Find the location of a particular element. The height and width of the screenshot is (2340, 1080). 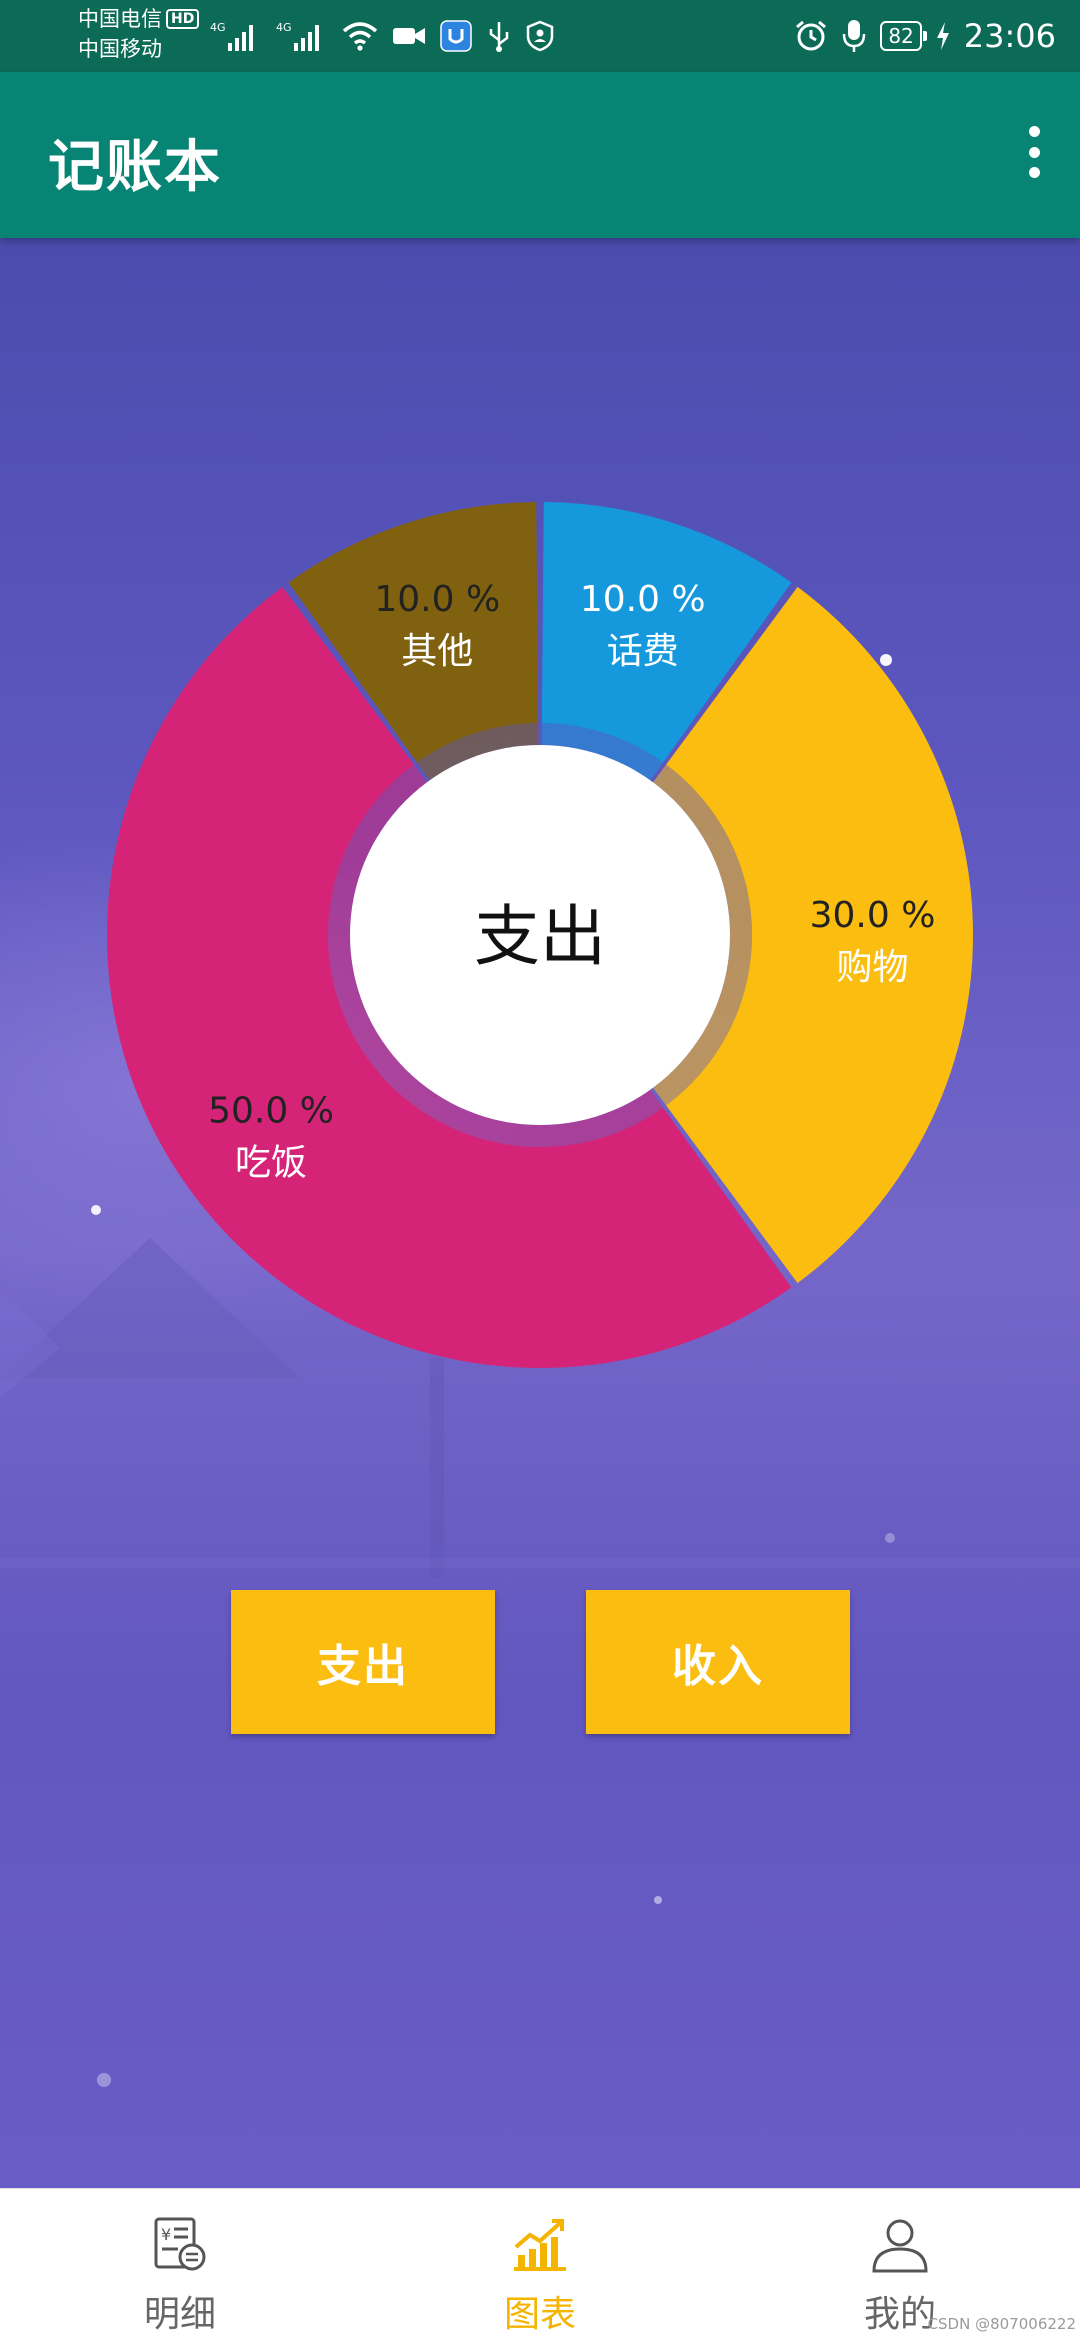

nav-detail: ¥ 明细 is located at coordinates (180, 2264).